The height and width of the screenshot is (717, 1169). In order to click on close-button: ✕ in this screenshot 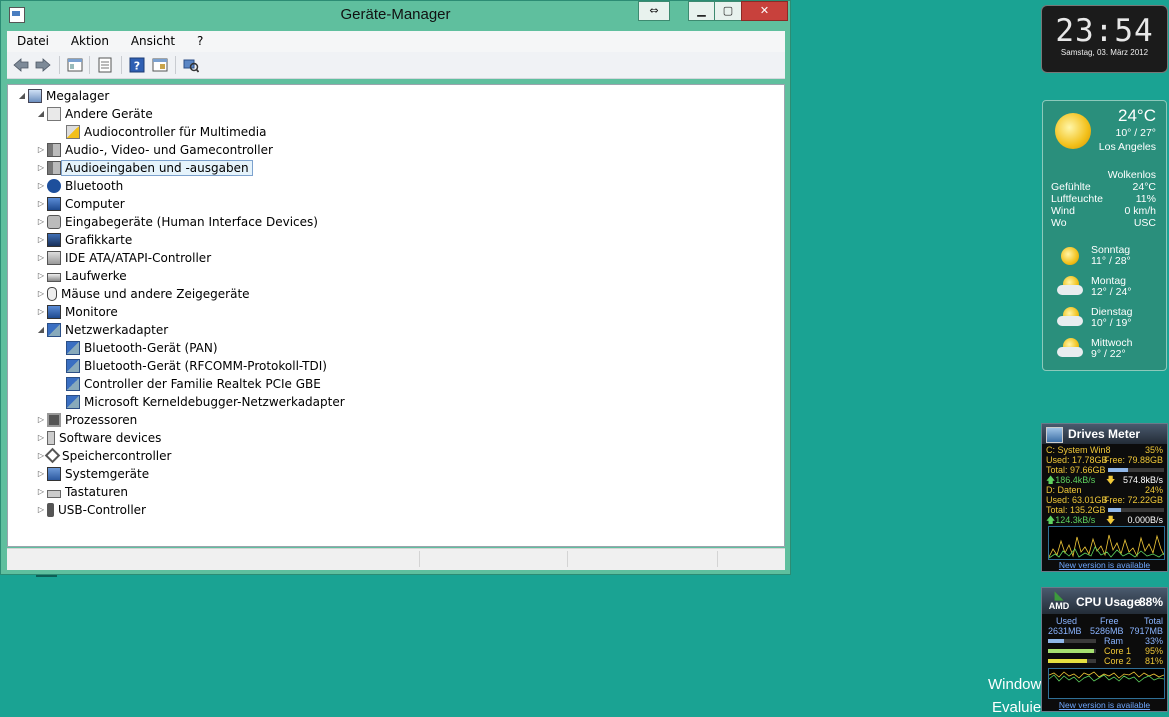, I will do `click(764, 11)`.